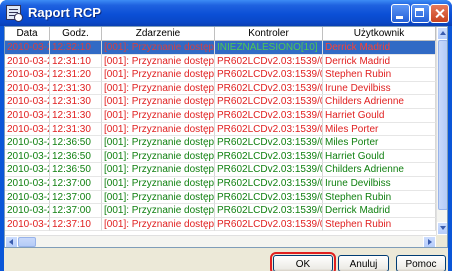  What do you see at coordinates (220, 241) in the screenshot?
I see `horizontal-scrollbar` at bounding box center [220, 241].